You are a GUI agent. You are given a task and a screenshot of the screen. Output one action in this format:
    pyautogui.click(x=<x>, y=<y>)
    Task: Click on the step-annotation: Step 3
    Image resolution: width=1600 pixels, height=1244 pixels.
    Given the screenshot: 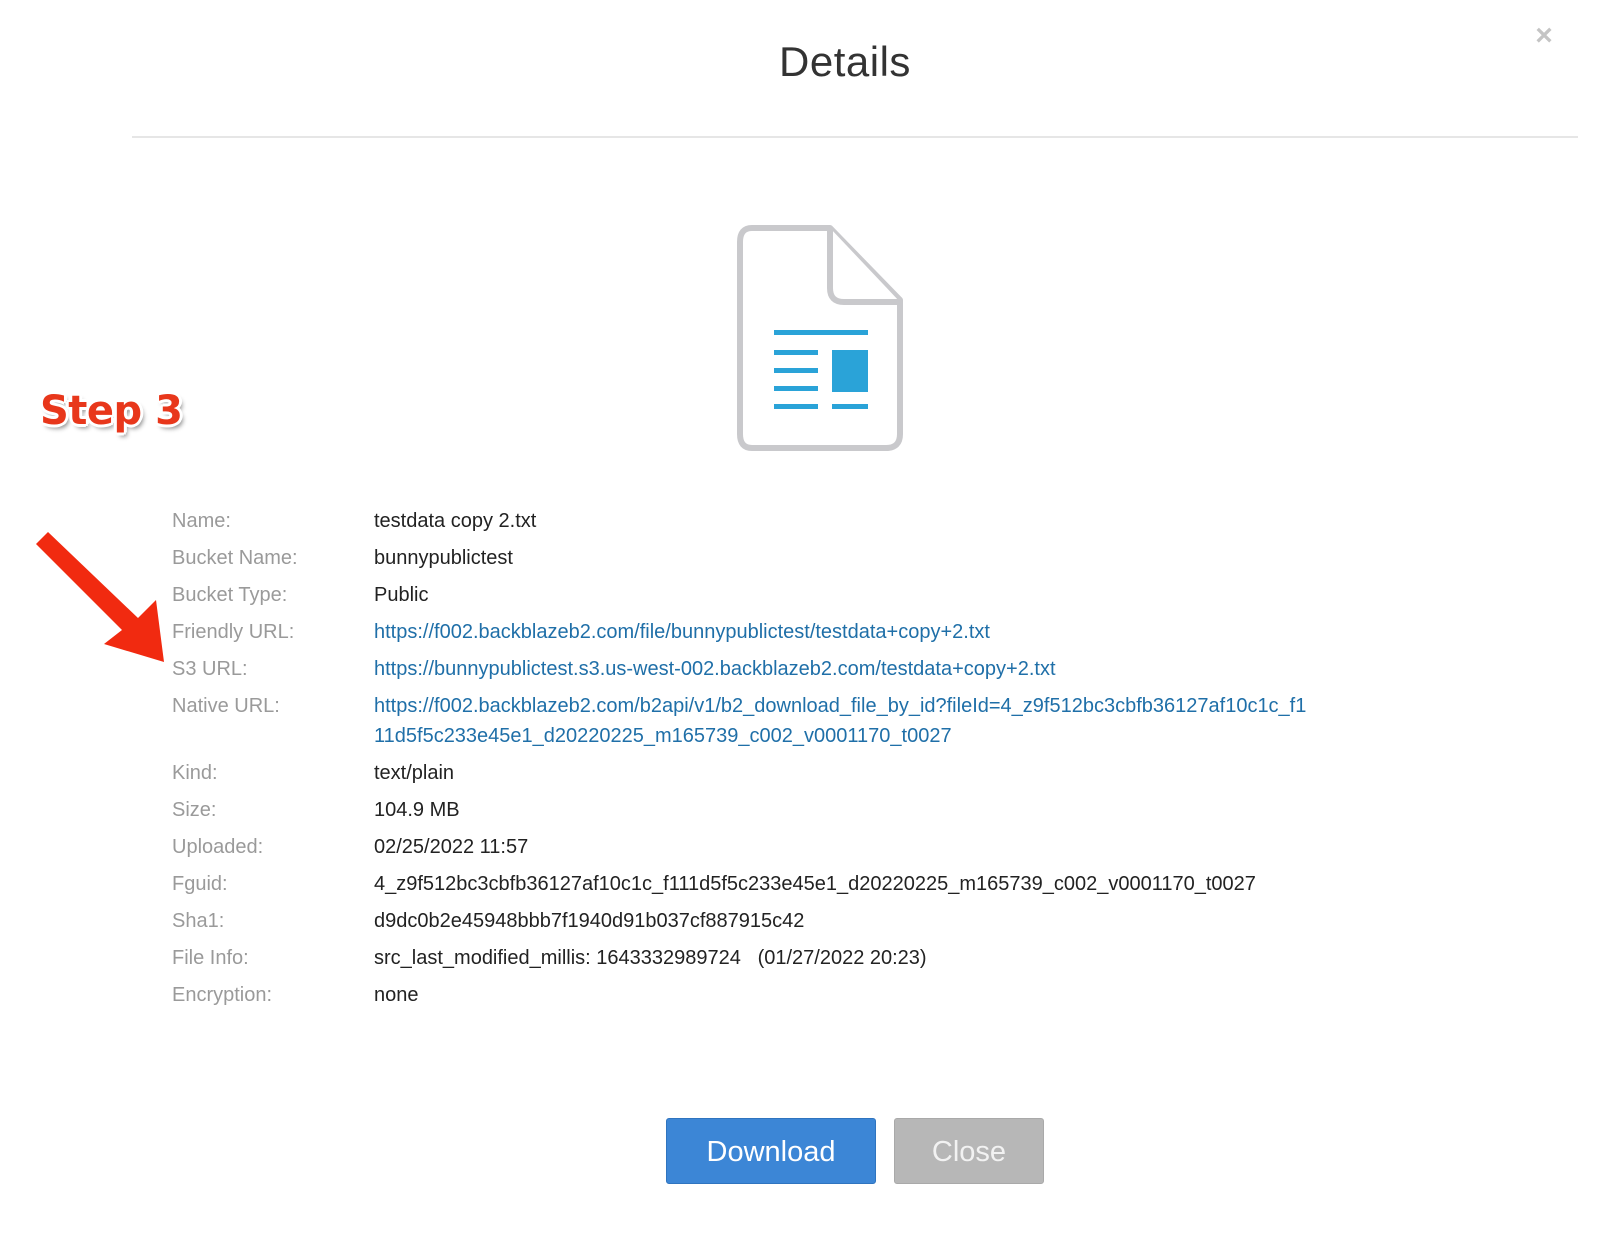 What is the action you would take?
    pyautogui.click(x=111, y=411)
    